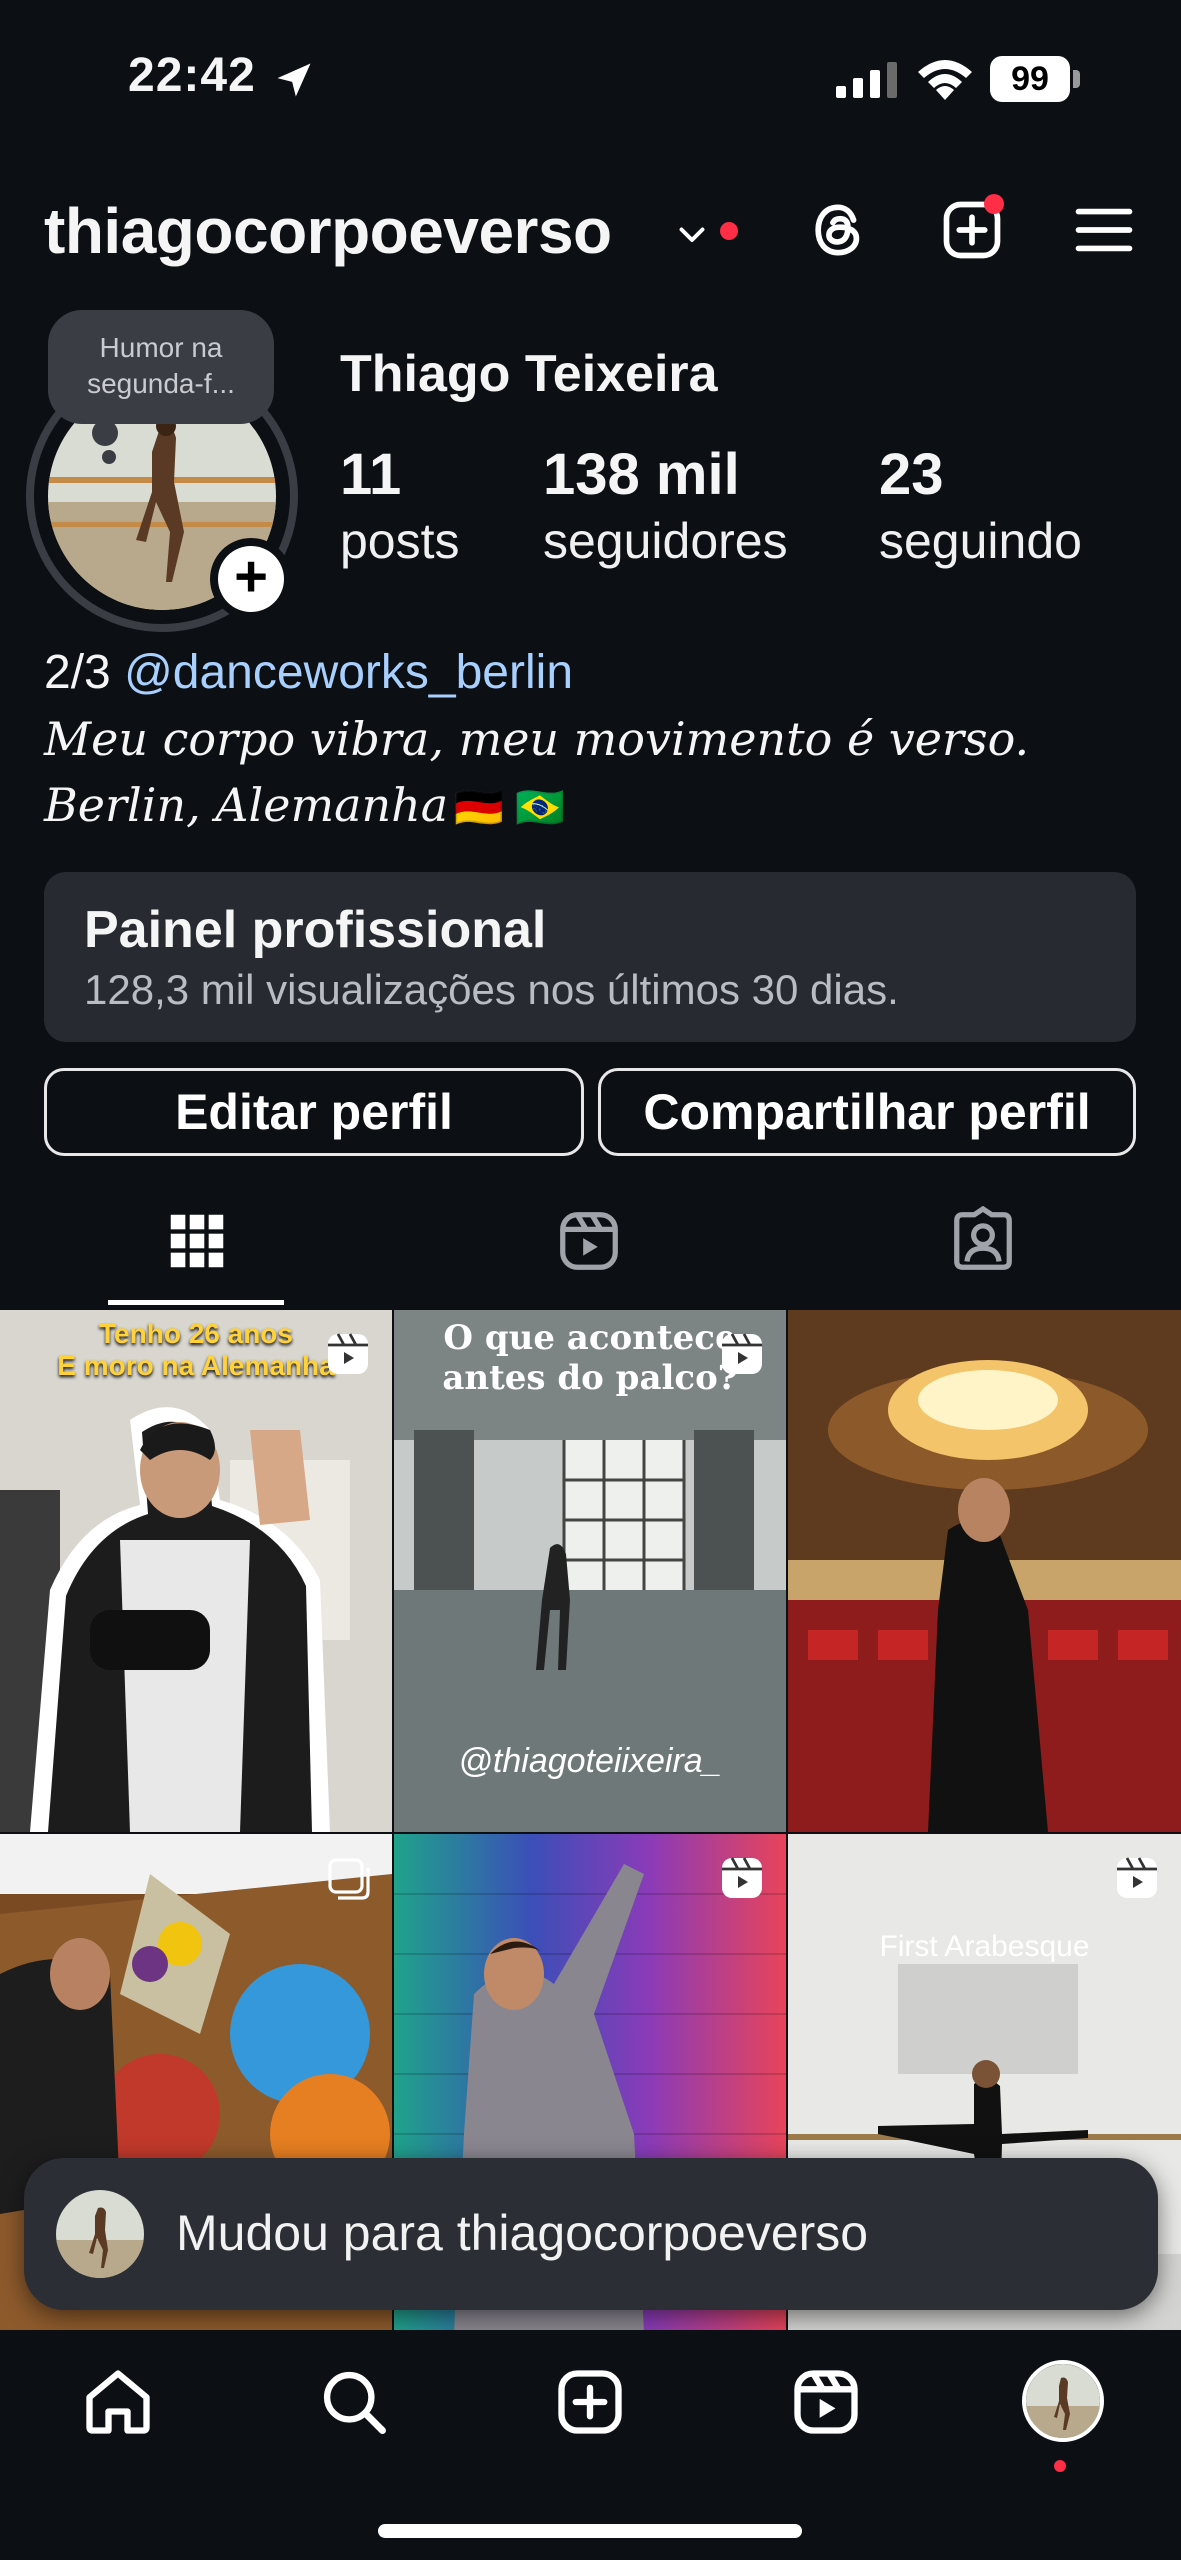 This screenshot has width=1181, height=2560. I want to click on search-icon, so click(354, 2402).